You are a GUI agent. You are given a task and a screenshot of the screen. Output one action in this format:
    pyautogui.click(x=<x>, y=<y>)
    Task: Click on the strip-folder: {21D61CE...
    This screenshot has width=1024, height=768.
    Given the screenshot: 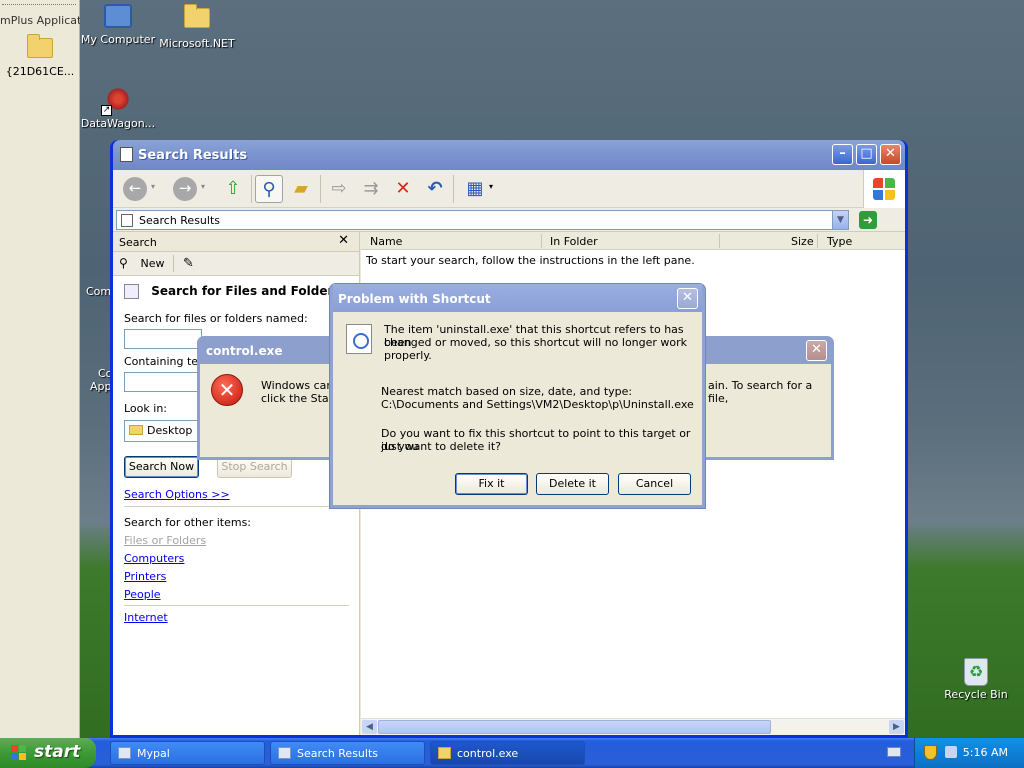 What is the action you would take?
    pyautogui.click(x=40, y=56)
    